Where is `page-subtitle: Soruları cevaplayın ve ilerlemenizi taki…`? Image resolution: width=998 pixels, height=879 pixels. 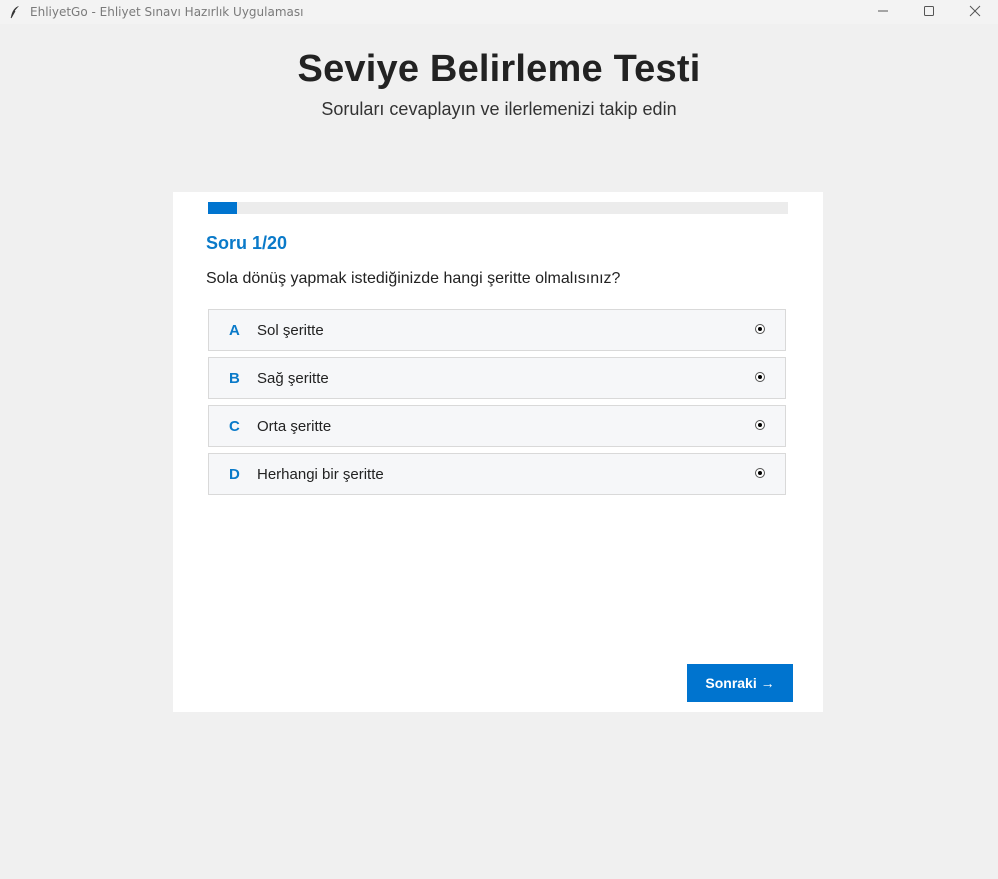 page-subtitle: Soruları cevaplayın ve ilerlemenizi taki… is located at coordinates (499, 109).